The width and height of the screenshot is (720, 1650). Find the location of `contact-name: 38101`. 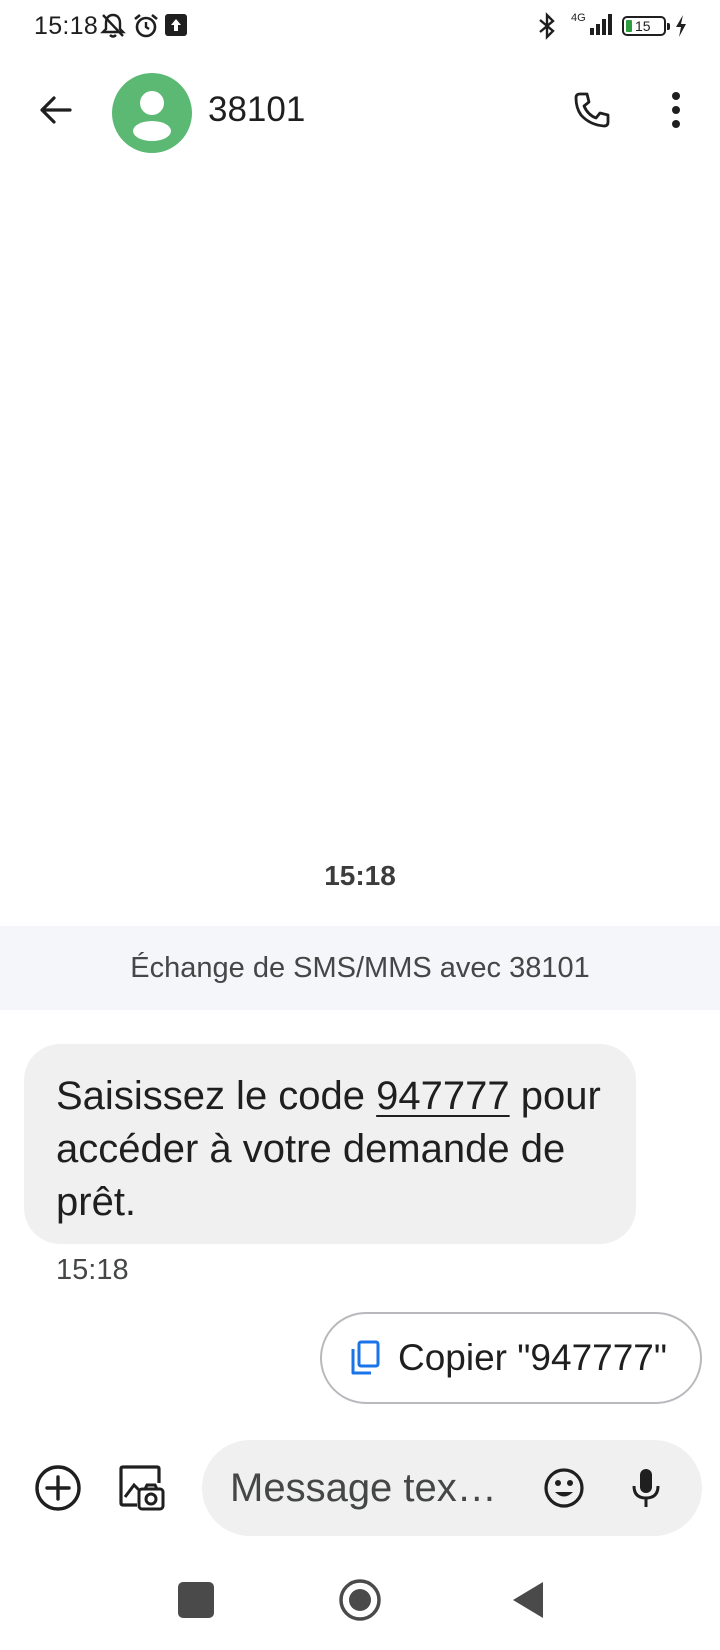

contact-name: 38101 is located at coordinates (256, 110).